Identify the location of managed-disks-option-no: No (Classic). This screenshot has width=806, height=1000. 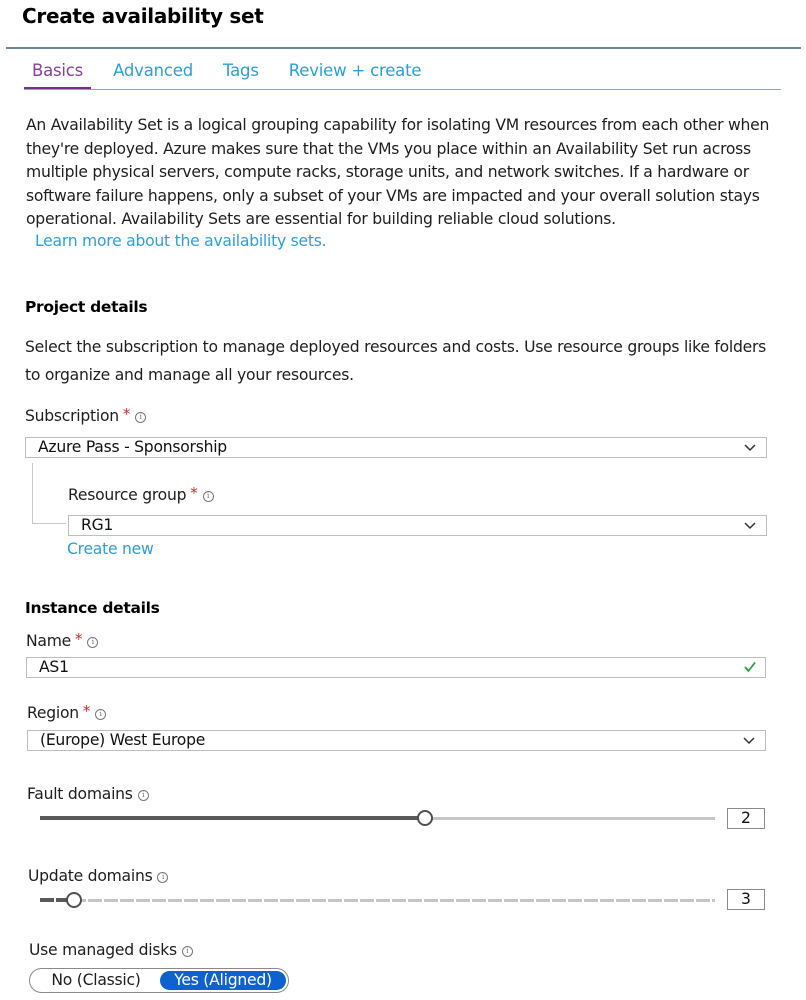
(96, 980).